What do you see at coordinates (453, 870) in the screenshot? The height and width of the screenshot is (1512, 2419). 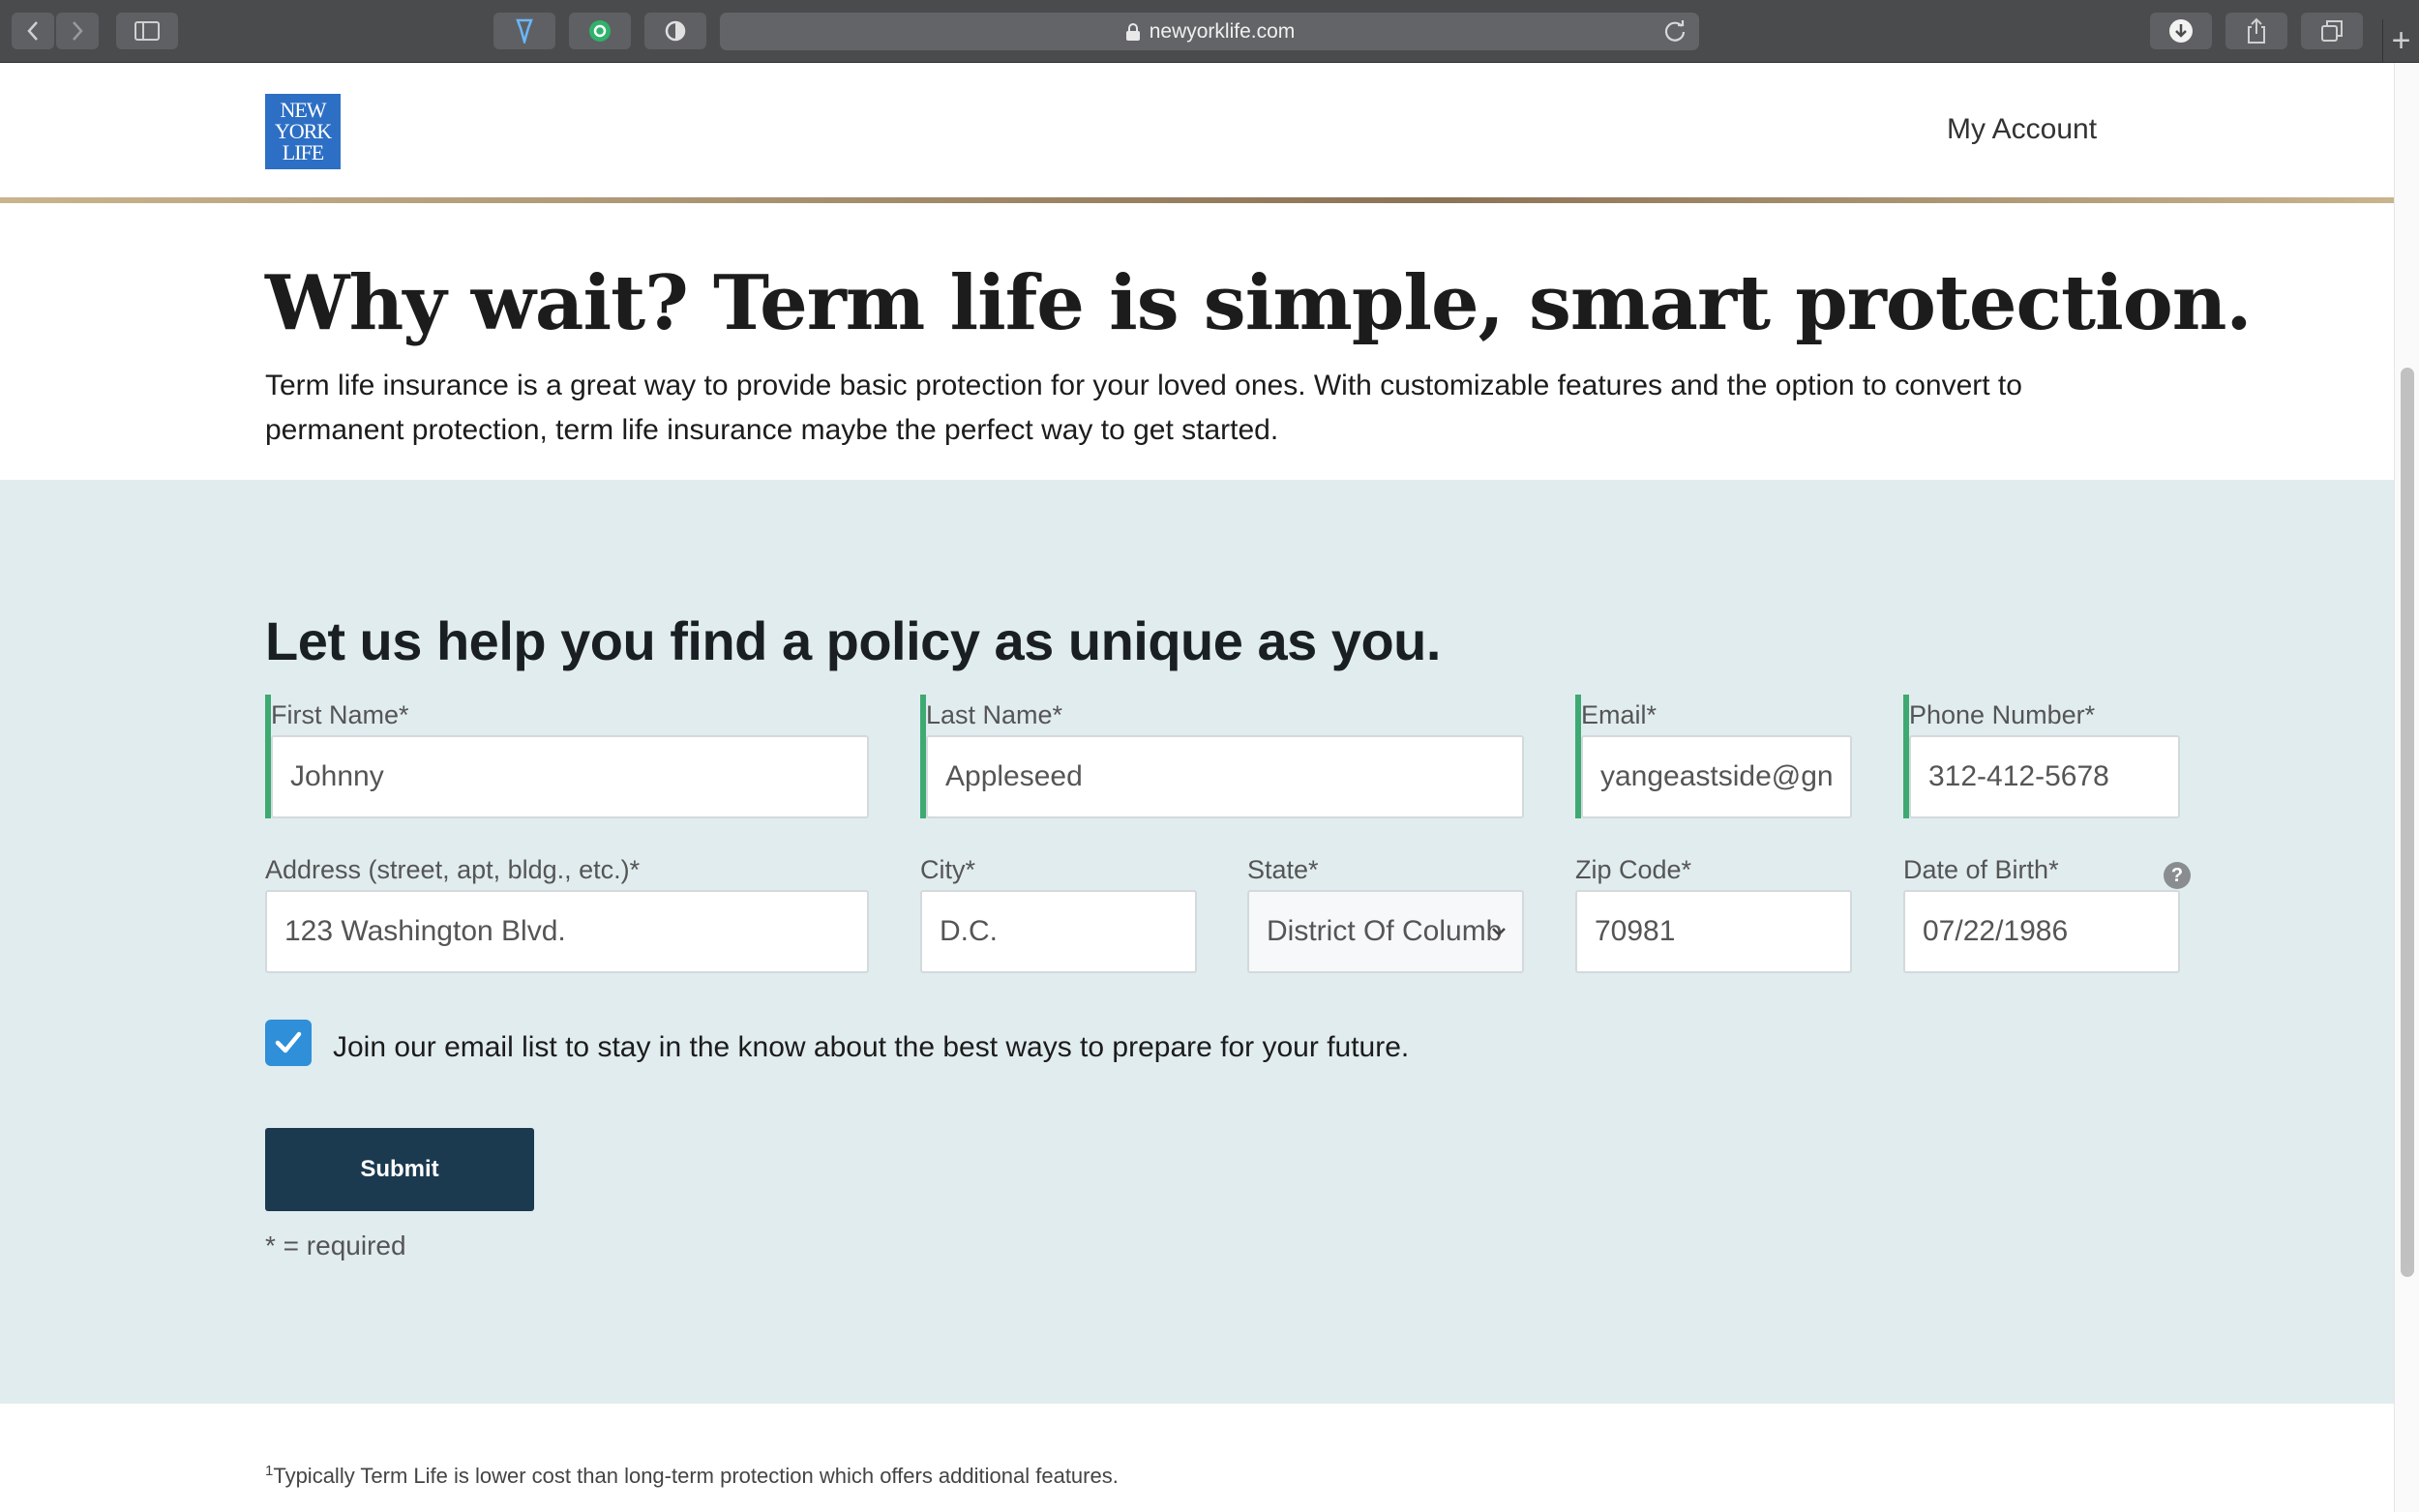 I see `address-label: Address (street, apt, bldg., etc.)*` at bounding box center [453, 870].